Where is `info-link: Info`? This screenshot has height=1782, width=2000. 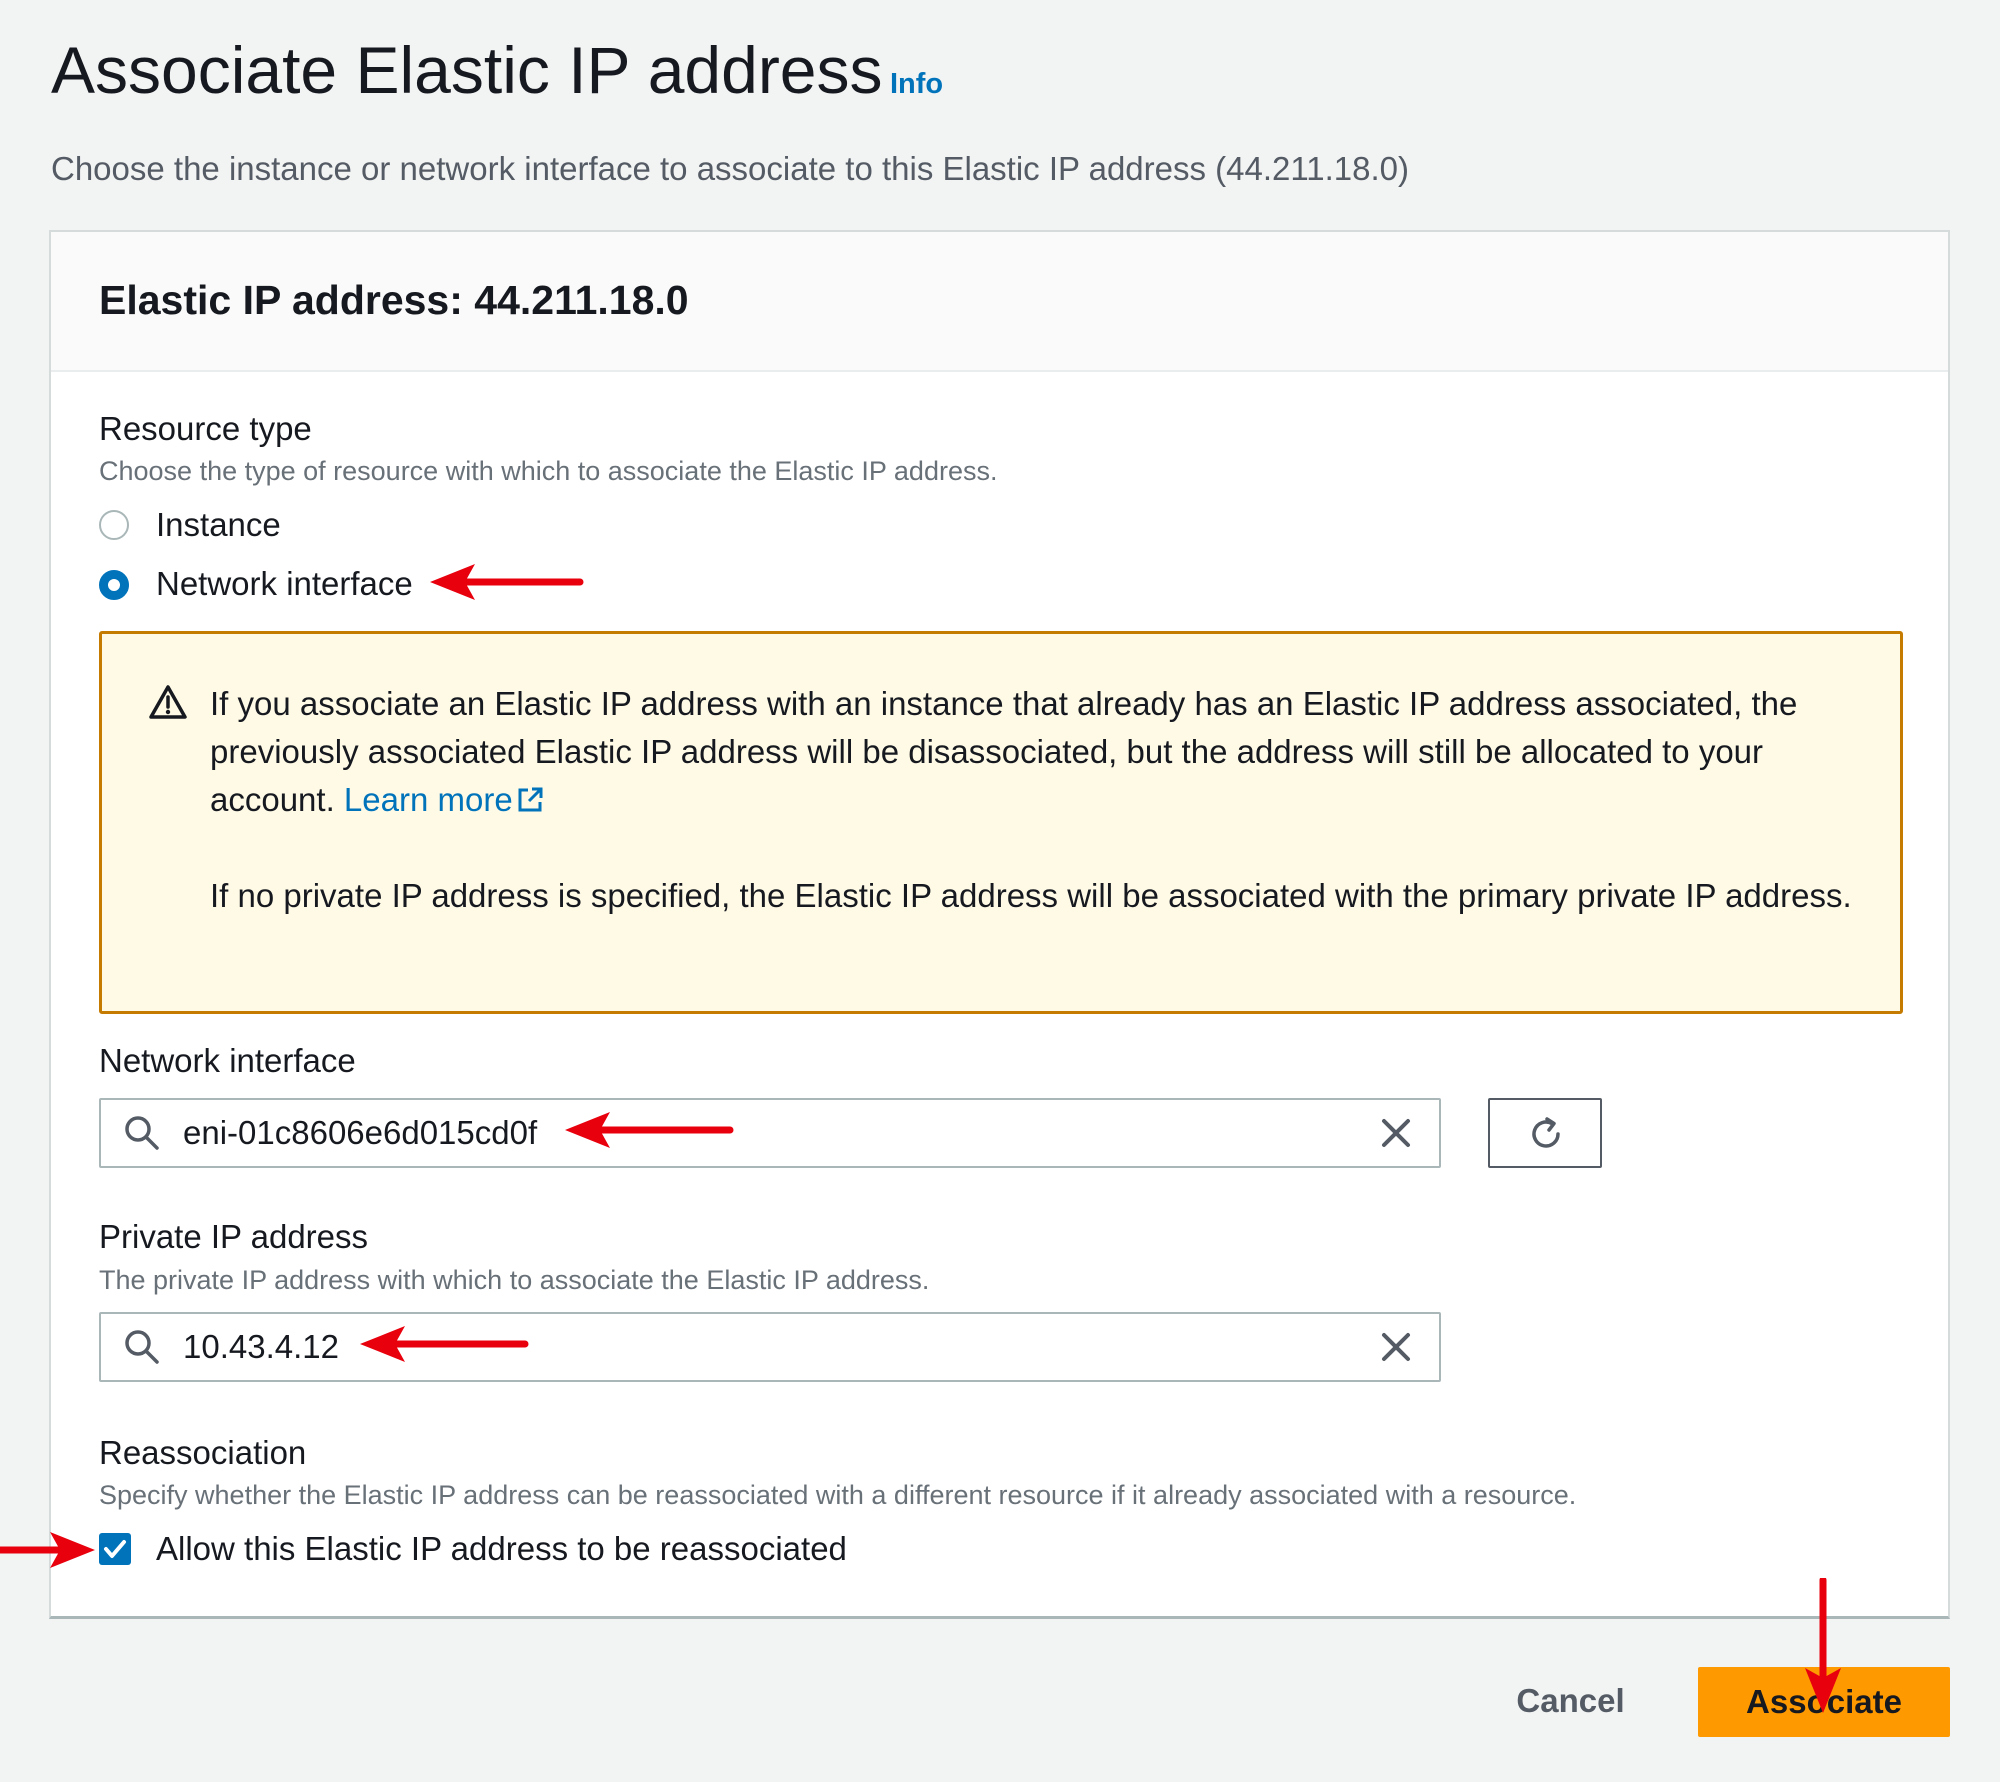 info-link: Info is located at coordinates (916, 84).